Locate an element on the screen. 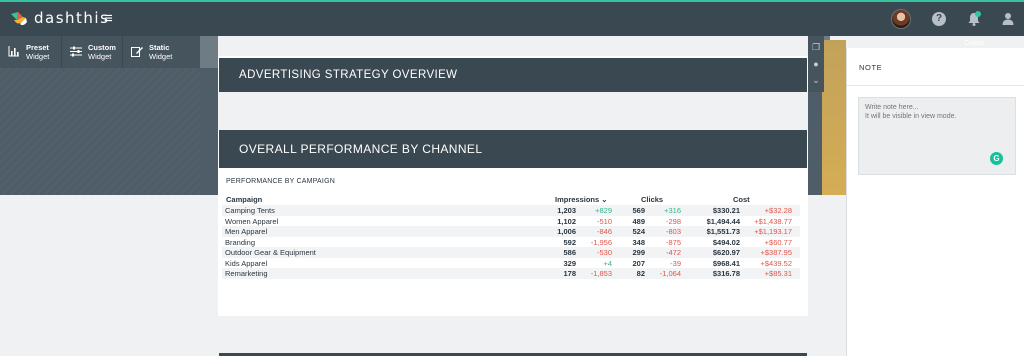 This screenshot has width=1024, height=356. impressions-delta-cell: +829 is located at coordinates (603, 210).